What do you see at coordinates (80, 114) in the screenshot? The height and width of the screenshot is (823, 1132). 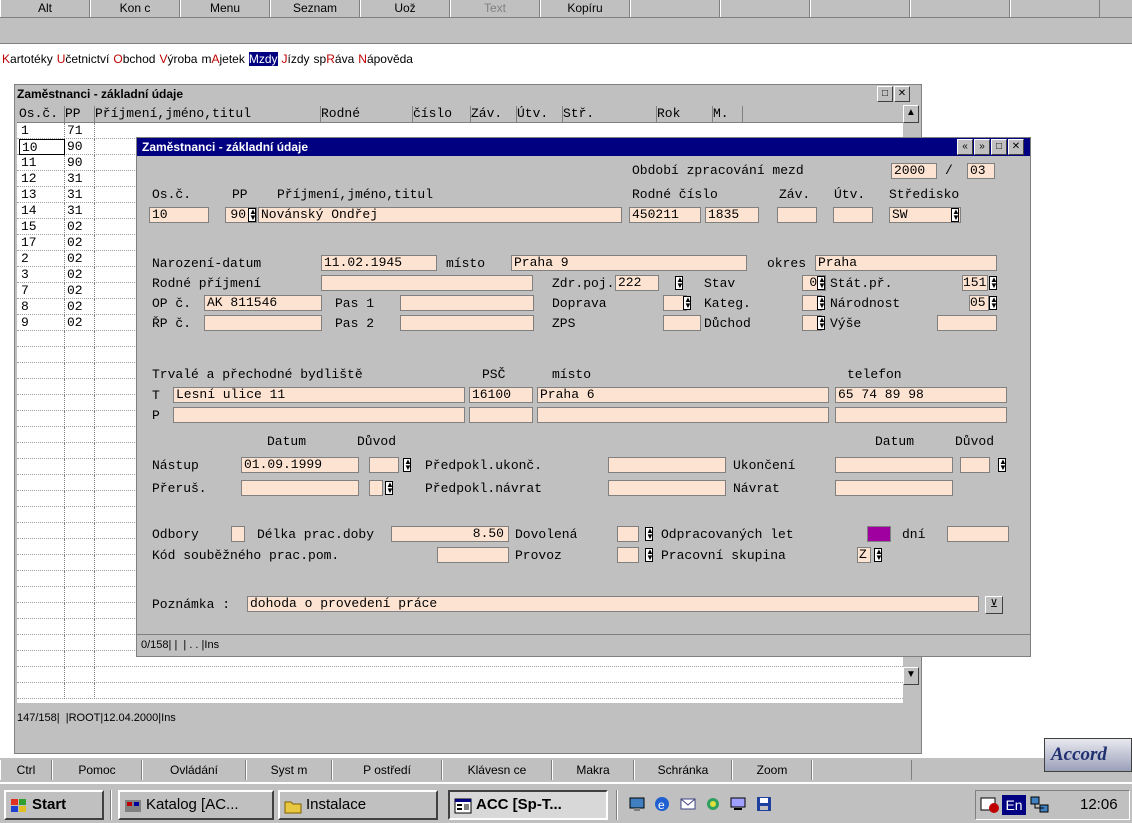 I see `list-header-cell: PP` at bounding box center [80, 114].